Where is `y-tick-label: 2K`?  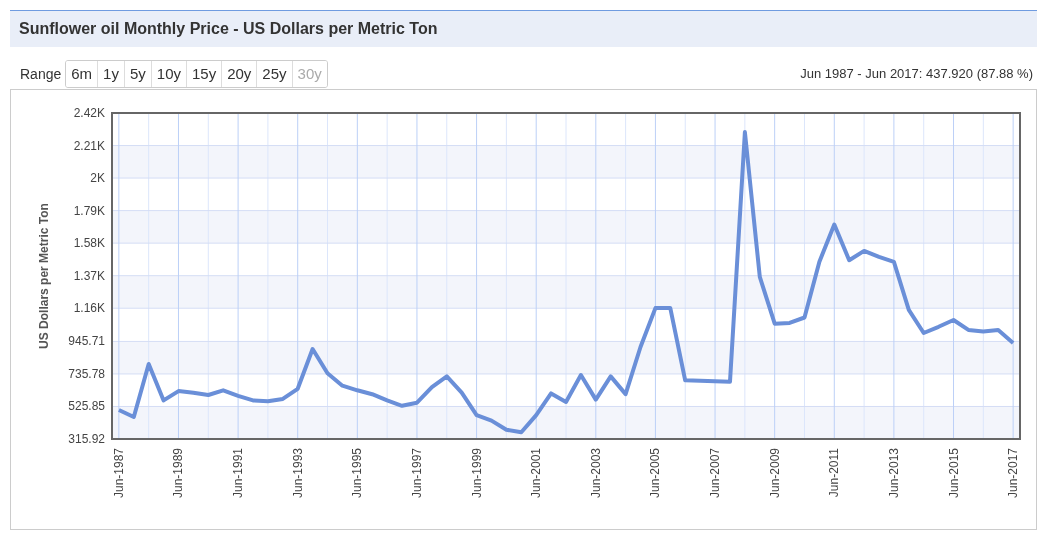 y-tick-label: 2K is located at coordinates (97, 178).